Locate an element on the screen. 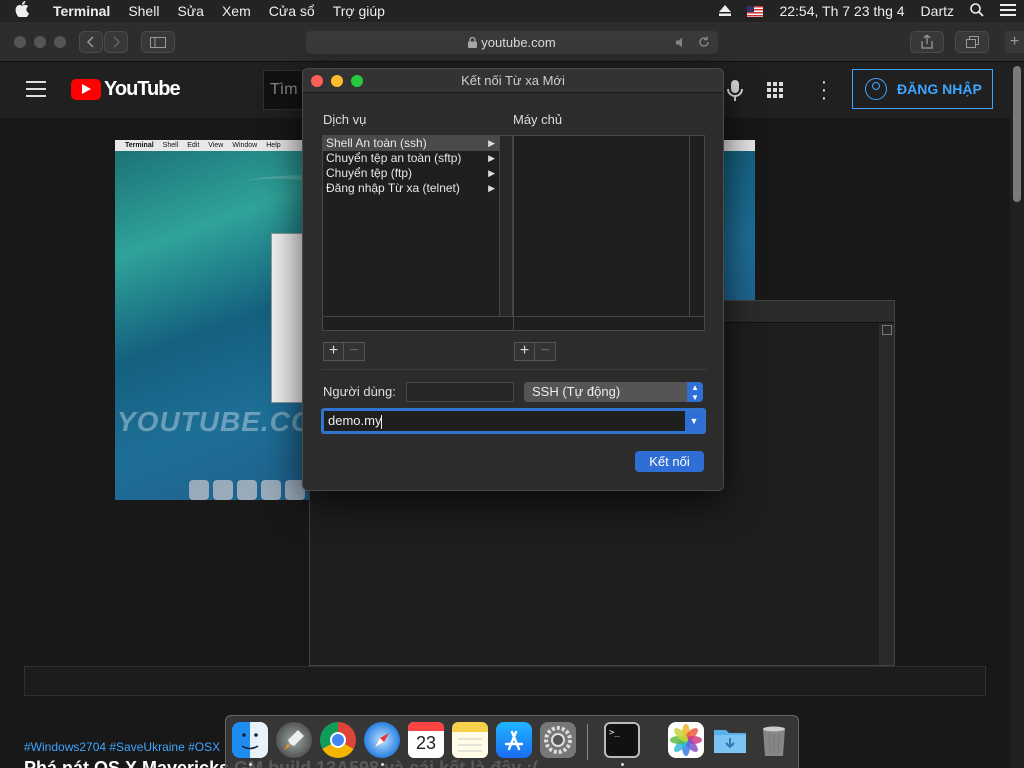 This screenshot has width=1024, height=768. address-bar: youtube.com is located at coordinates (512, 42).